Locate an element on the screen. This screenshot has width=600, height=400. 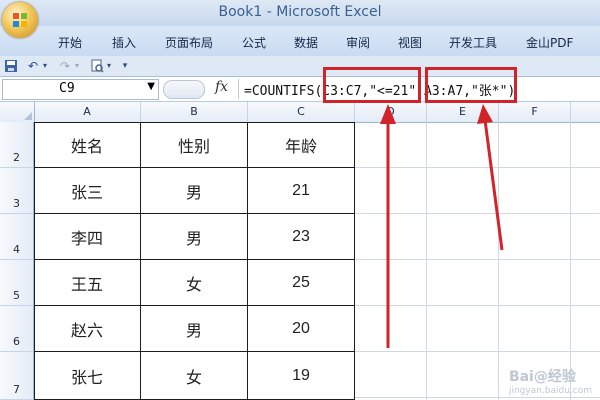
undo-dropdown-icon: ▾ is located at coordinates (45, 66).